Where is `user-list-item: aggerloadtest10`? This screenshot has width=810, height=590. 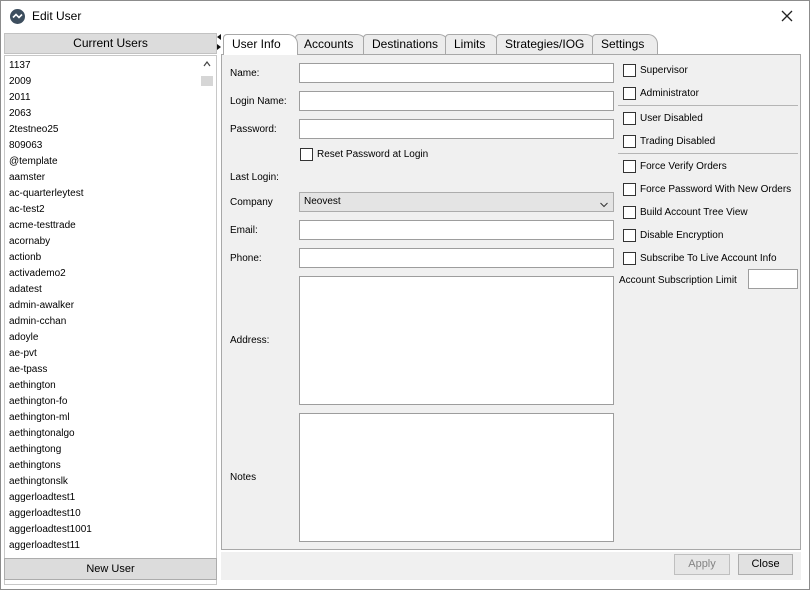 user-list-item: aggerloadtest10 is located at coordinates (45, 514).